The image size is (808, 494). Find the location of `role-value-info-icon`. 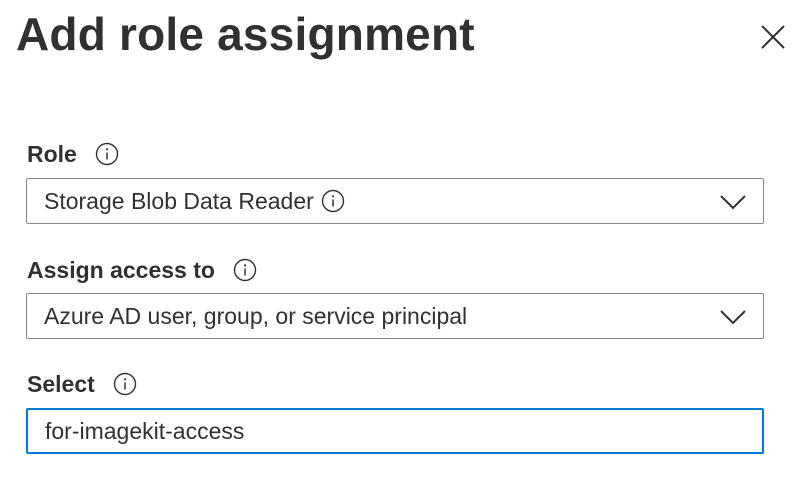

role-value-info-icon is located at coordinates (333, 201).